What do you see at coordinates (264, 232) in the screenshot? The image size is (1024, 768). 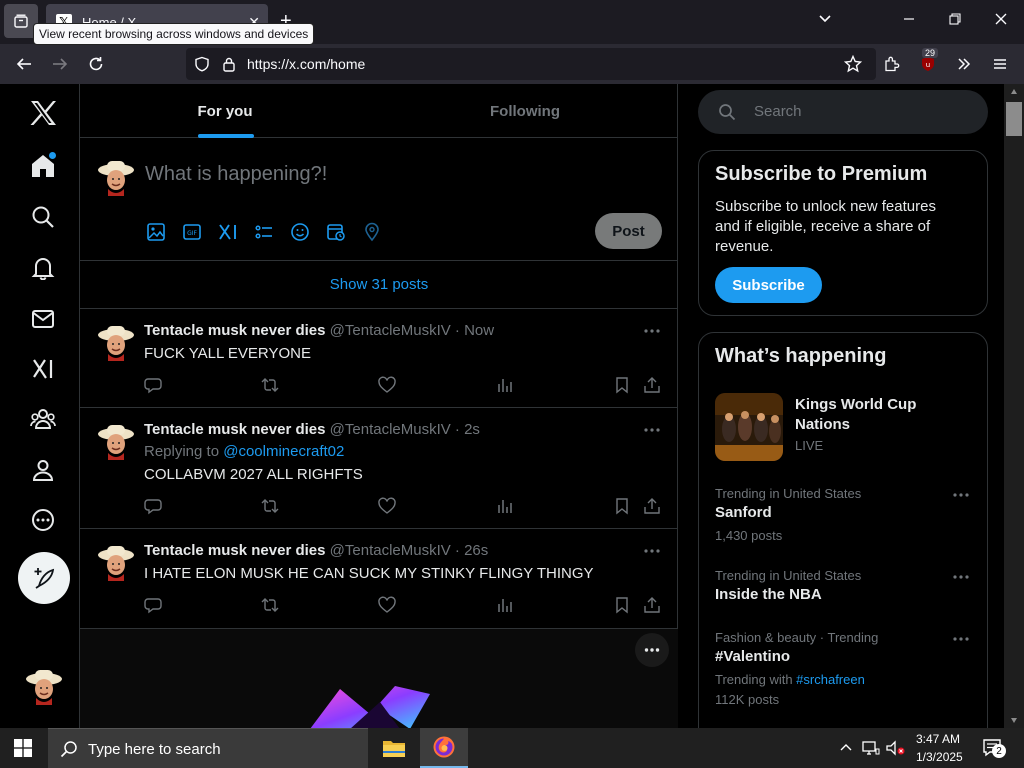 I see `poll-icon` at bounding box center [264, 232].